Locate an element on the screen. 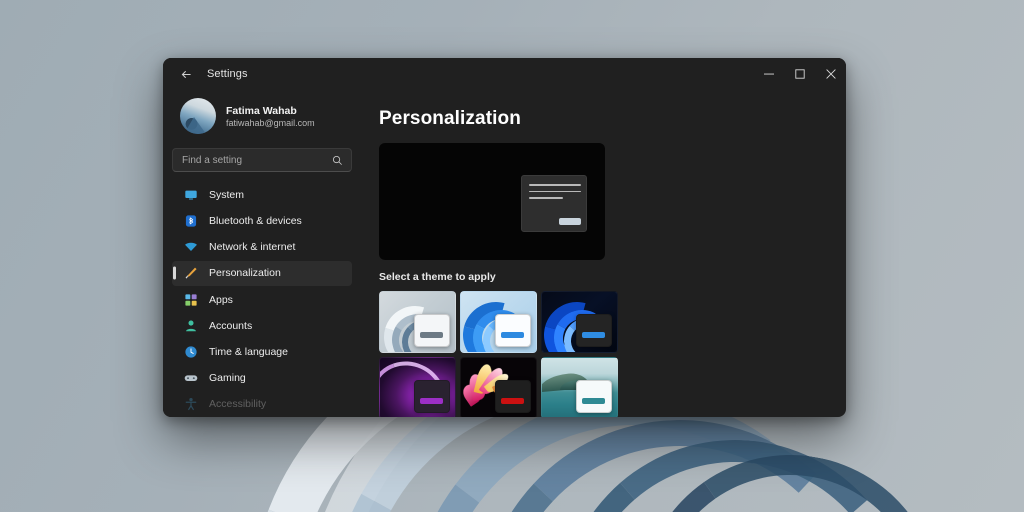  search-icon is located at coordinates (337, 160).